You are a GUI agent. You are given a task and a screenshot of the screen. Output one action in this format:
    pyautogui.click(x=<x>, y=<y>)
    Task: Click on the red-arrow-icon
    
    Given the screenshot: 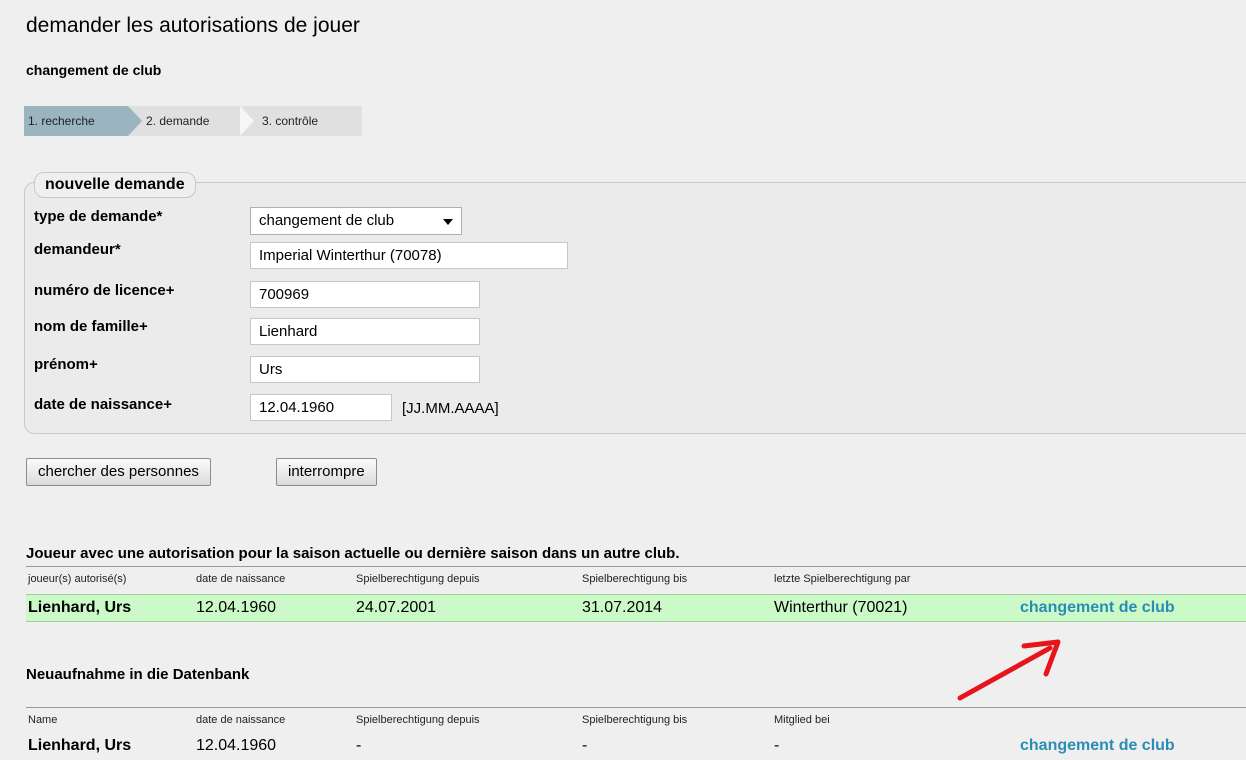 What is the action you would take?
    pyautogui.click(x=1009, y=670)
    